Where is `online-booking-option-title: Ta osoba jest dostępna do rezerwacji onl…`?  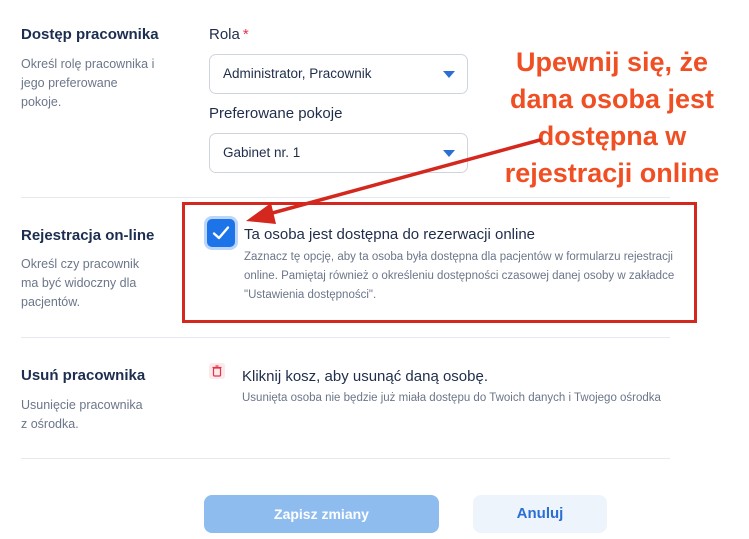
online-booking-option-title: Ta osoba jest dostępna do rezerwacji onl… is located at coordinates (390, 234).